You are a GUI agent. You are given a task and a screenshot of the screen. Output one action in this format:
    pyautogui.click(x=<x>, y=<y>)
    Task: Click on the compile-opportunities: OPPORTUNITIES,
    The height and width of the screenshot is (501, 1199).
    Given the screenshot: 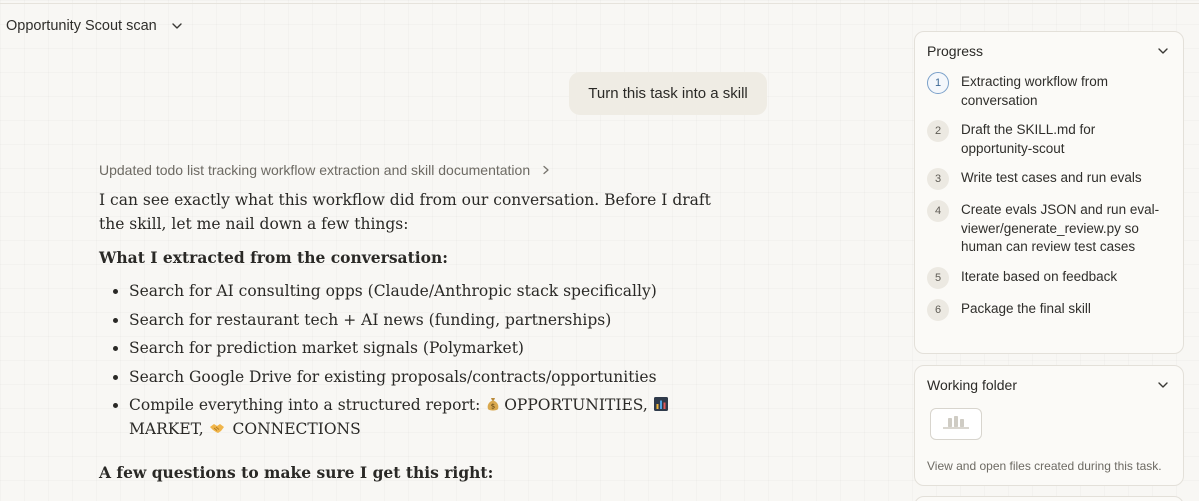 What is the action you would take?
    pyautogui.click(x=576, y=405)
    